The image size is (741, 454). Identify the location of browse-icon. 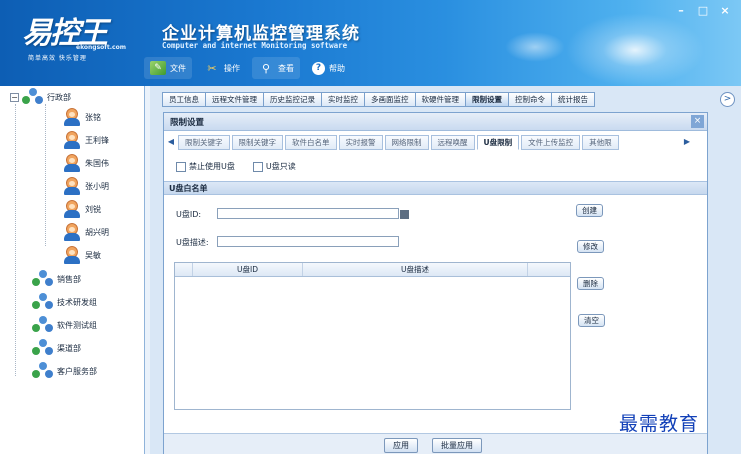
(404, 214).